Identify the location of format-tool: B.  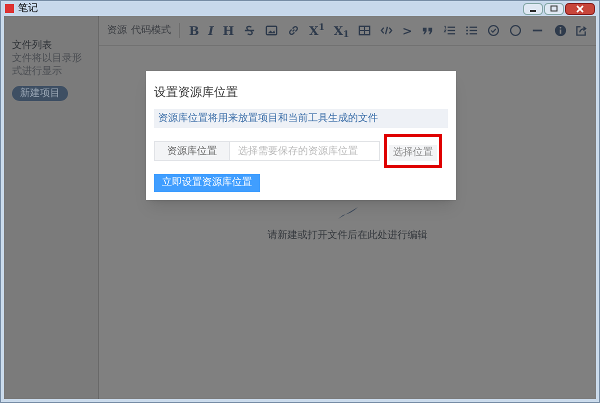
(194, 30).